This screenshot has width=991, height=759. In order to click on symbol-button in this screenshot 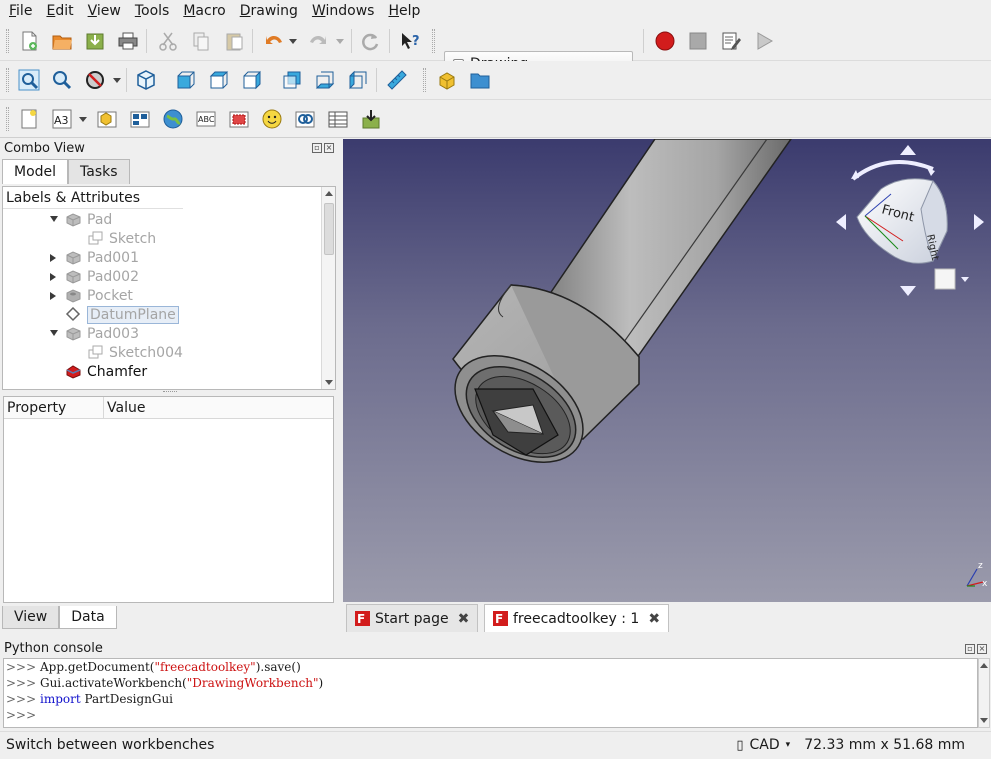, I will do `click(272, 119)`.